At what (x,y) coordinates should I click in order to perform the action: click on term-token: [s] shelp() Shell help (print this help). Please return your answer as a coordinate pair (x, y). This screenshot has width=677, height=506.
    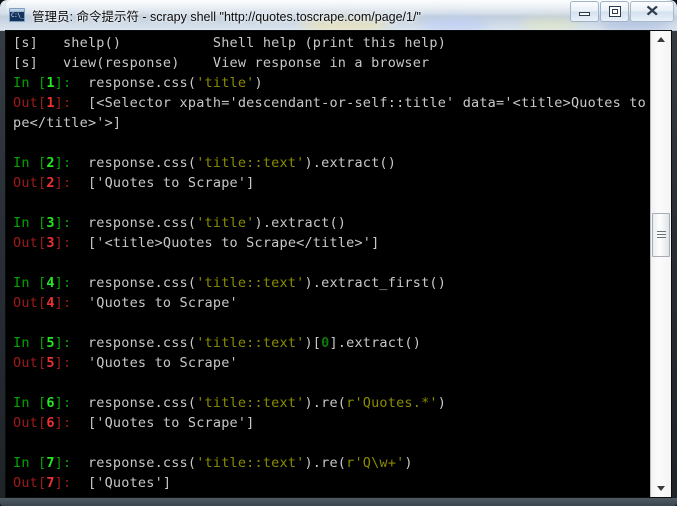
    Looking at the image, I should click on (230, 43).